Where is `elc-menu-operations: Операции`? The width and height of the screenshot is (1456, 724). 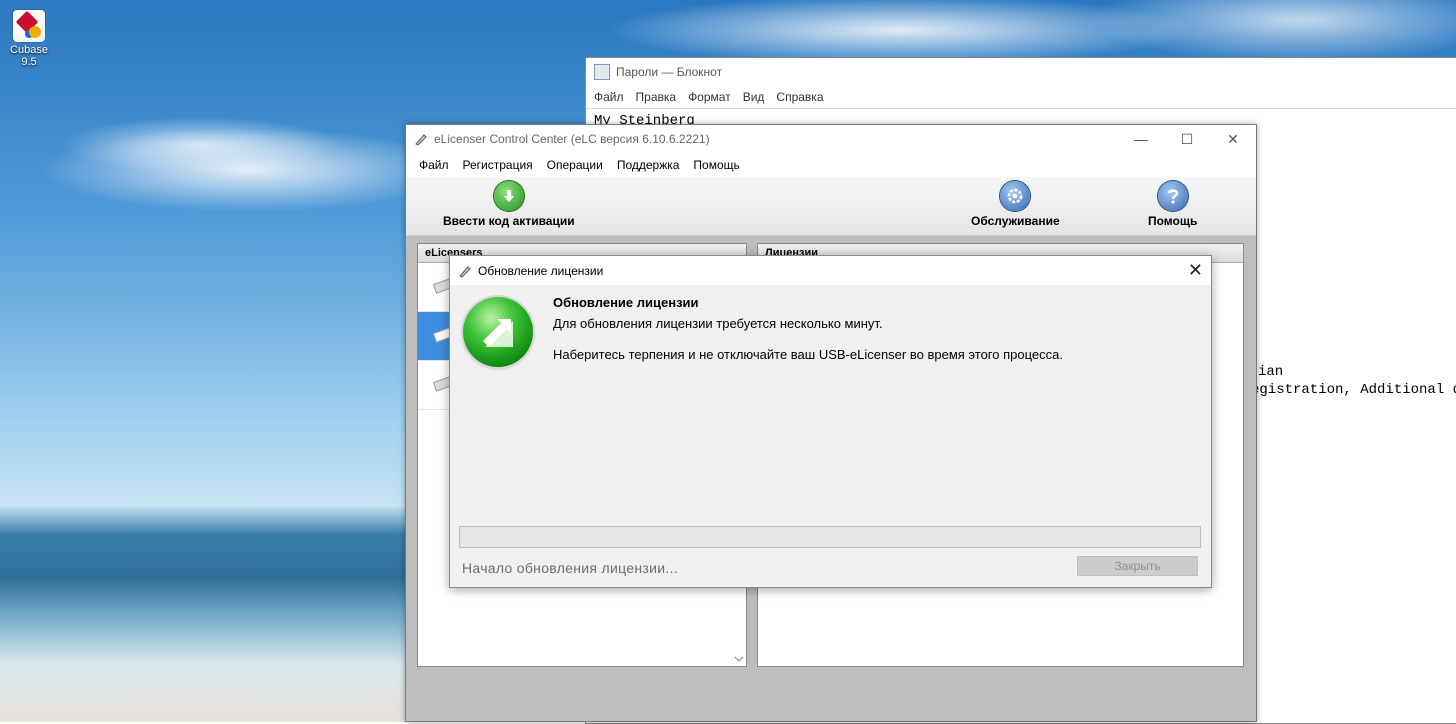 elc-menu-operations: Операции is located at coordinates (575, 165).